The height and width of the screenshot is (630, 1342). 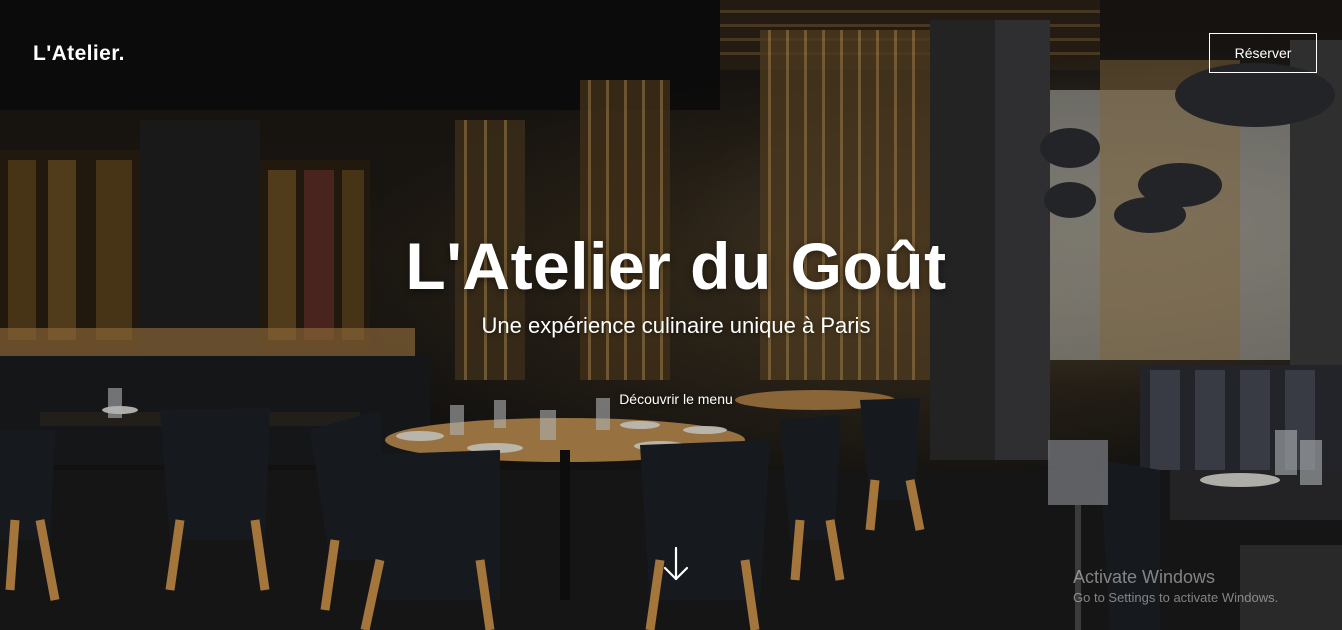 What do you see at coordinates (79, 54) in the screenshot?
I see `brand-logo: L'Atelier.` at bounding box center [79, 54].